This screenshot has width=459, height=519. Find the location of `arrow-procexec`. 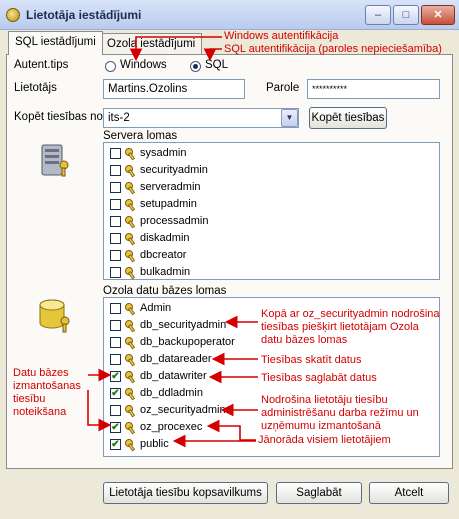

arrow-procexec is located at coordinates (231, 430).